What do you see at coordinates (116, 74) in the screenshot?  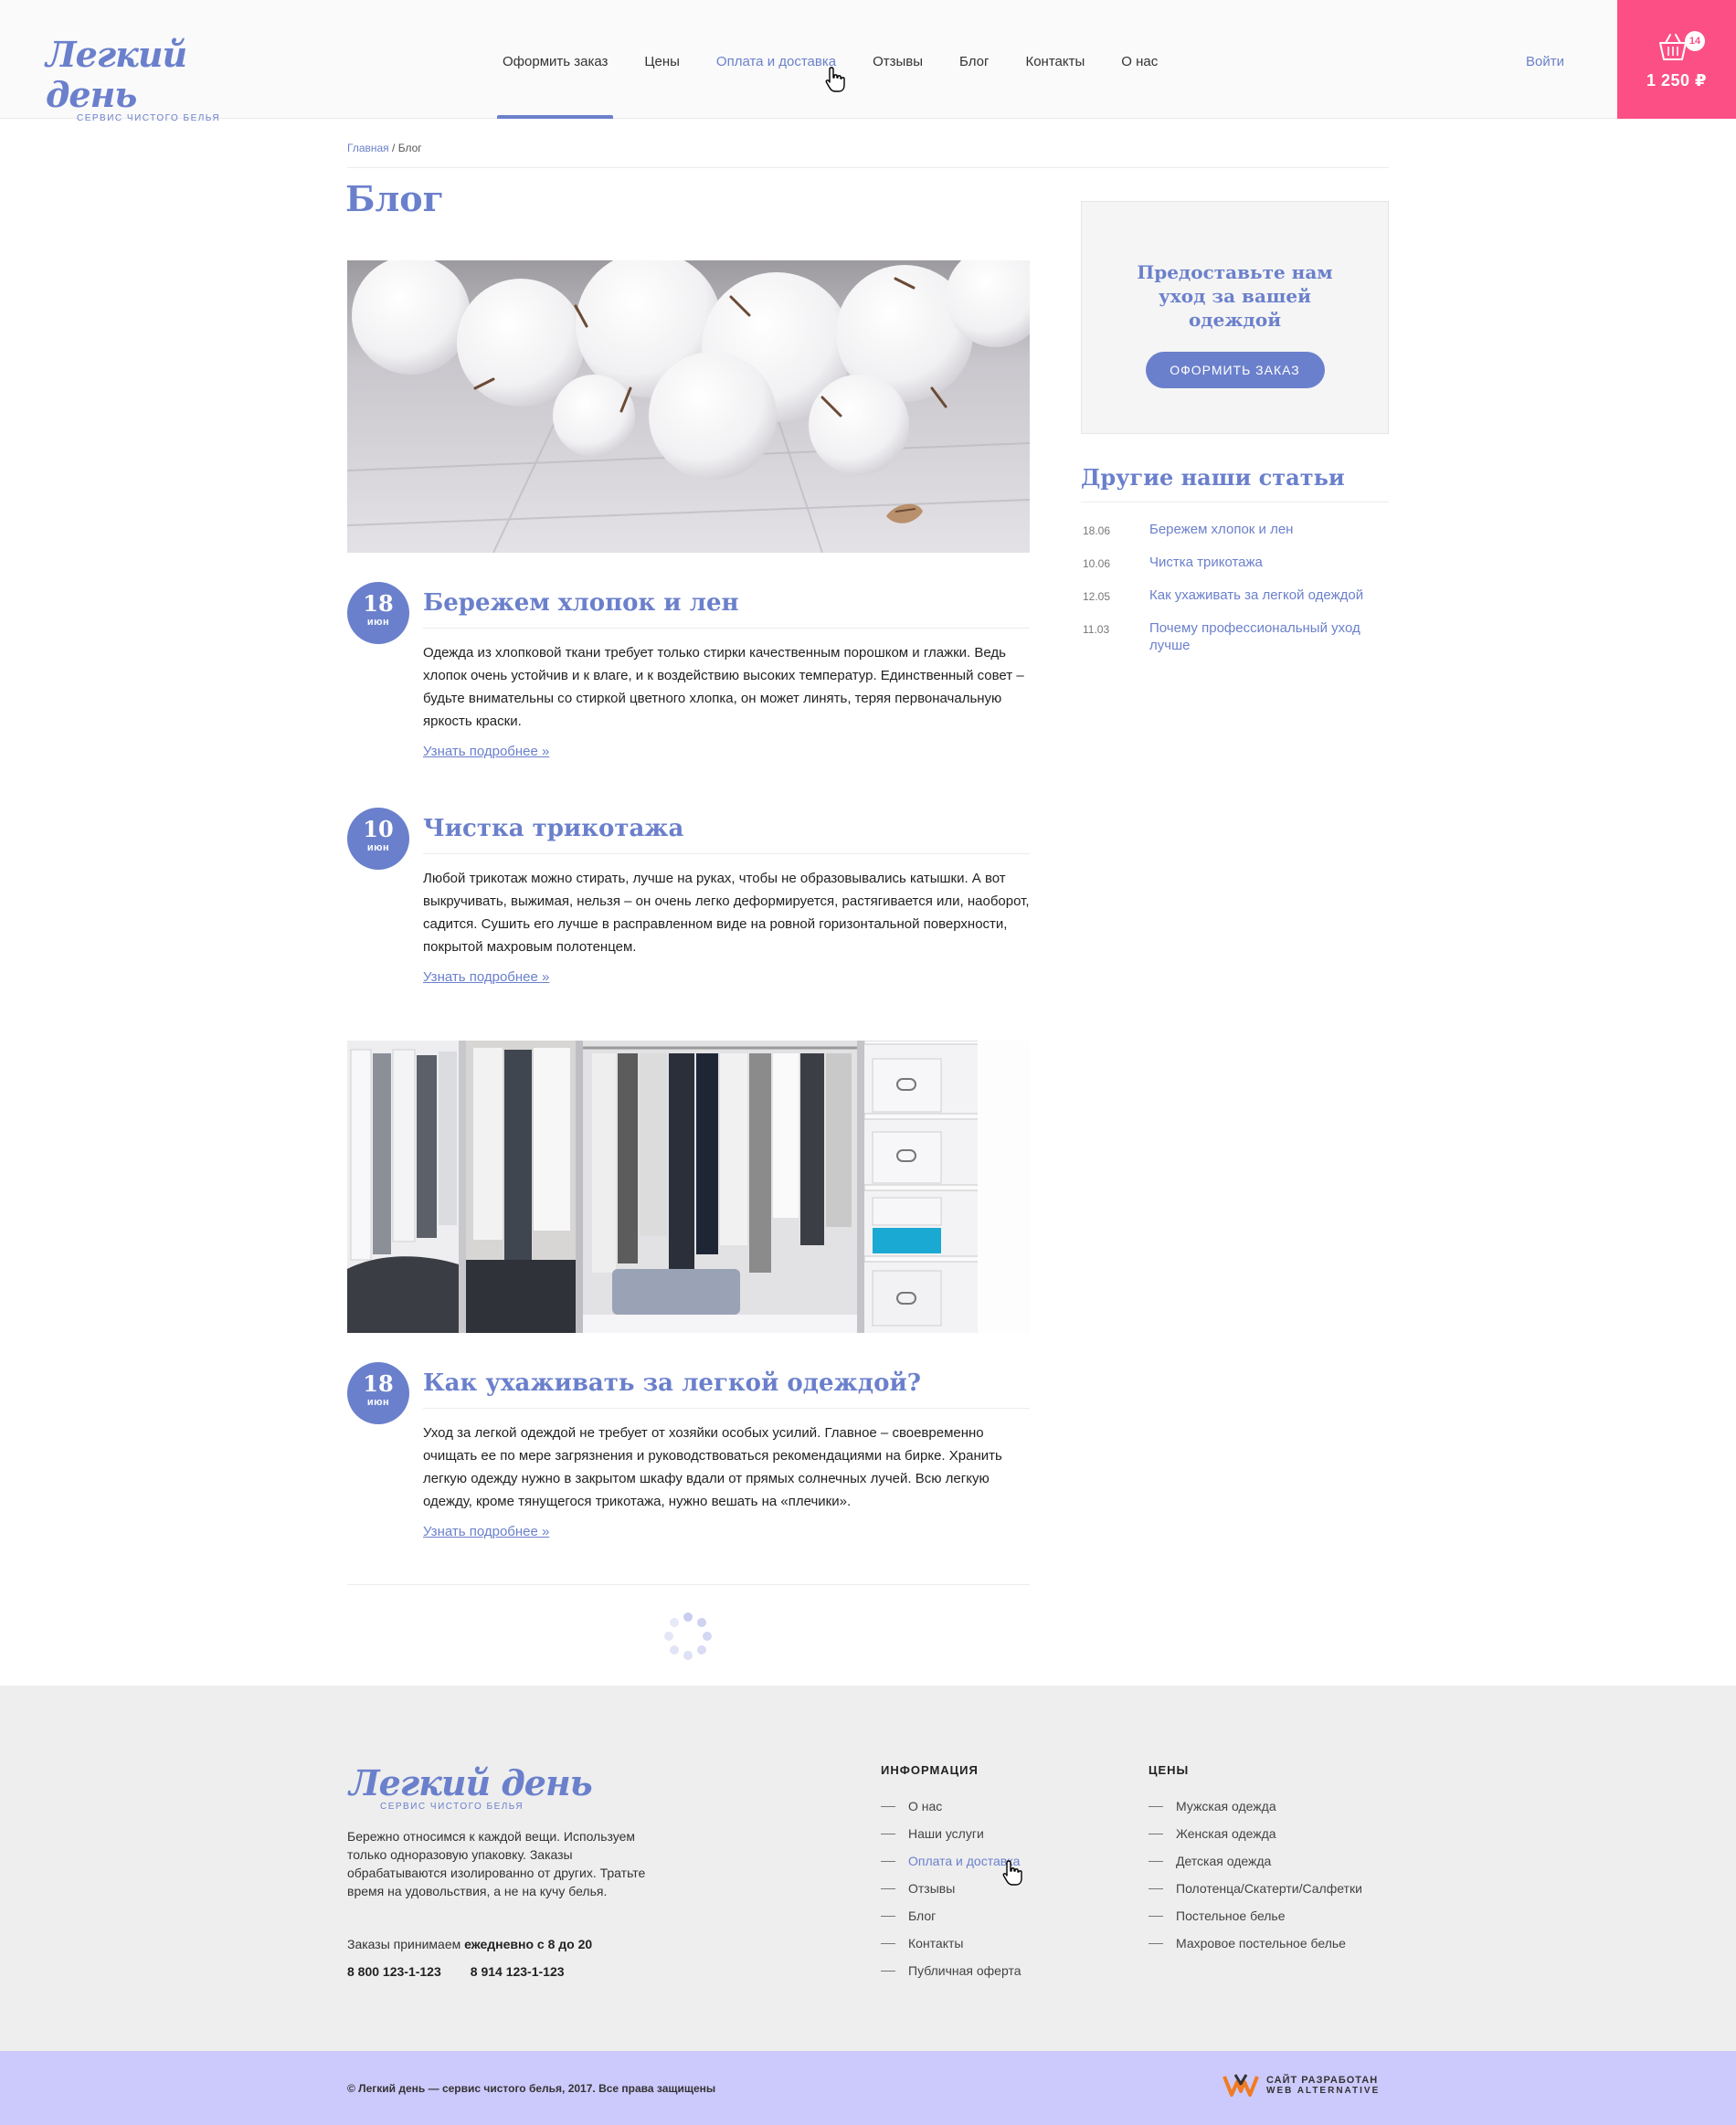 I see `logo-title: Легкий день` at bounding box center [116, 74].